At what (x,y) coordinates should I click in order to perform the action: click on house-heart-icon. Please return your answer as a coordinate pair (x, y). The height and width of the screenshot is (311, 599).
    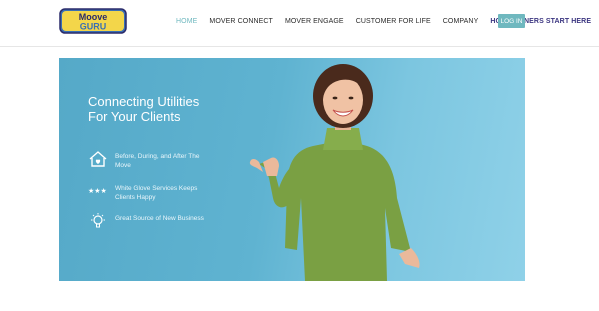
    Looking at the image, I should click on (98, 159).